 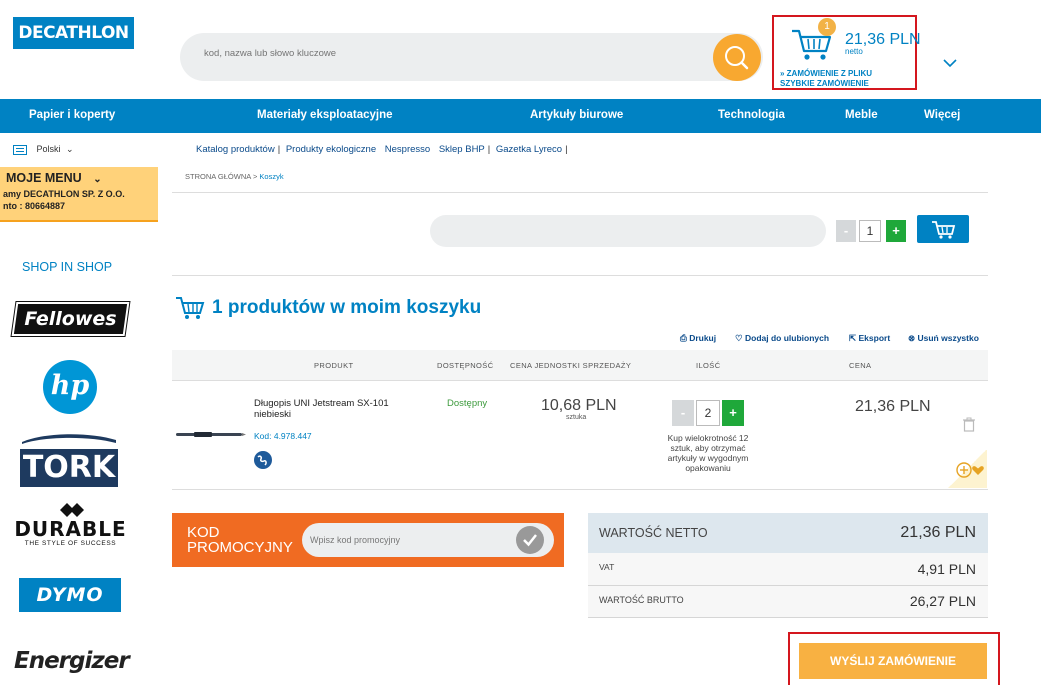 I want to click on my-menu-title: MOJE MENU, so click(x=44, y=178).